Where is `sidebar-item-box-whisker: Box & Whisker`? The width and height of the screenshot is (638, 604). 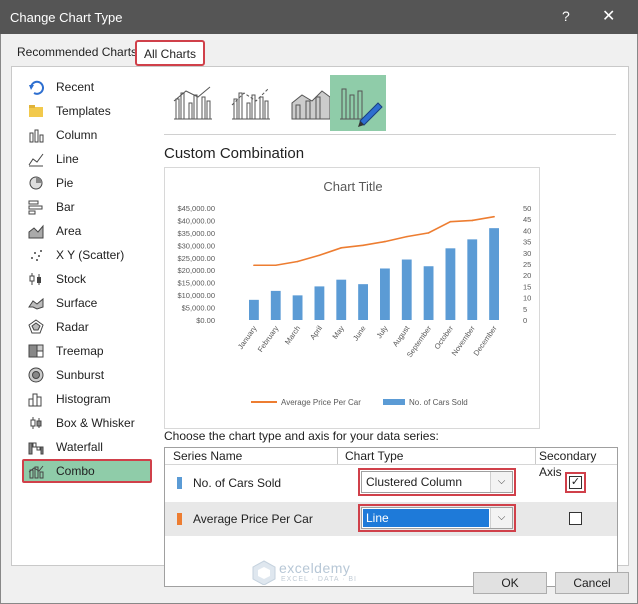 sidebar-item-box-whisker: Box & Whisker is located at coordinates (87, 423).